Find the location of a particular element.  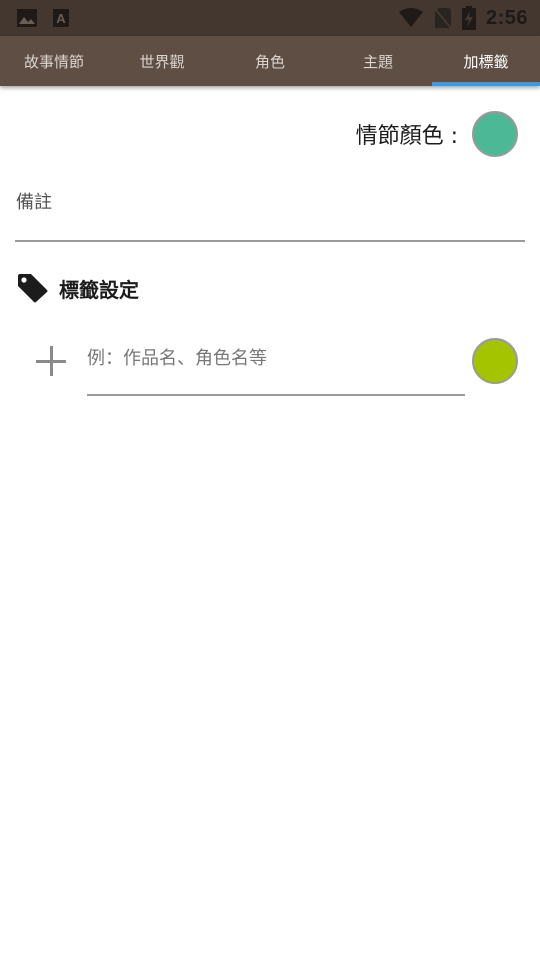

plot-color-swatch is located at coordinates (495, 134).